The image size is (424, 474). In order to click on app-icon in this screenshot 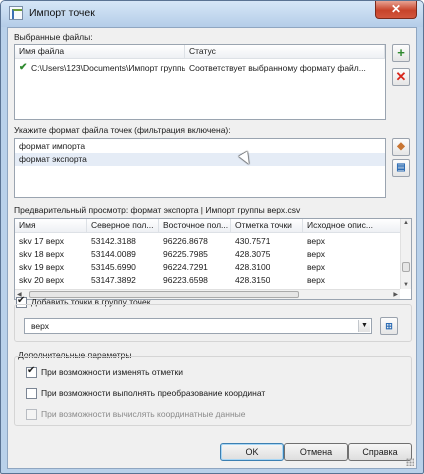, I will do `click(16, 13)`.